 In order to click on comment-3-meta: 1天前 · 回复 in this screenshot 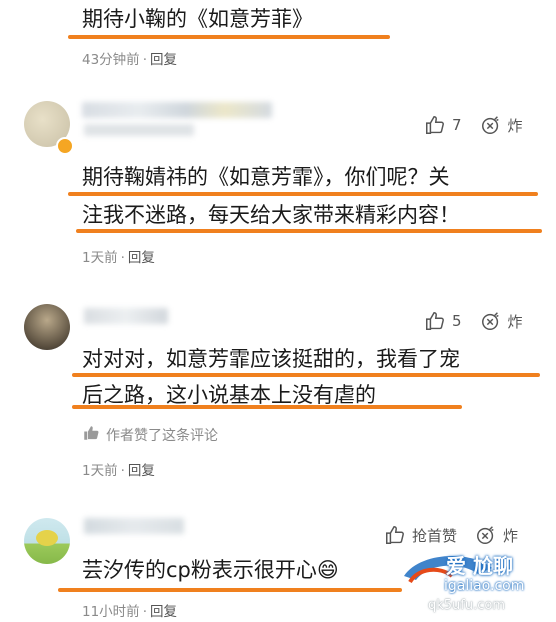, I will do `click(118, 471)`.